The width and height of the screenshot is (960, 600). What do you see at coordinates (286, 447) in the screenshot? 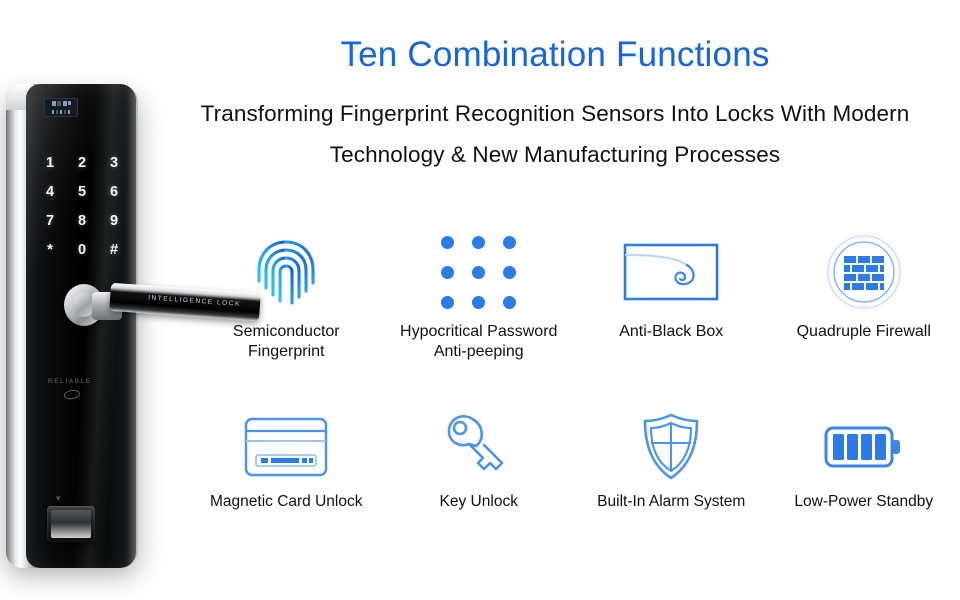
I see `magnetic-card-icon` at bounding box center [286, 447].